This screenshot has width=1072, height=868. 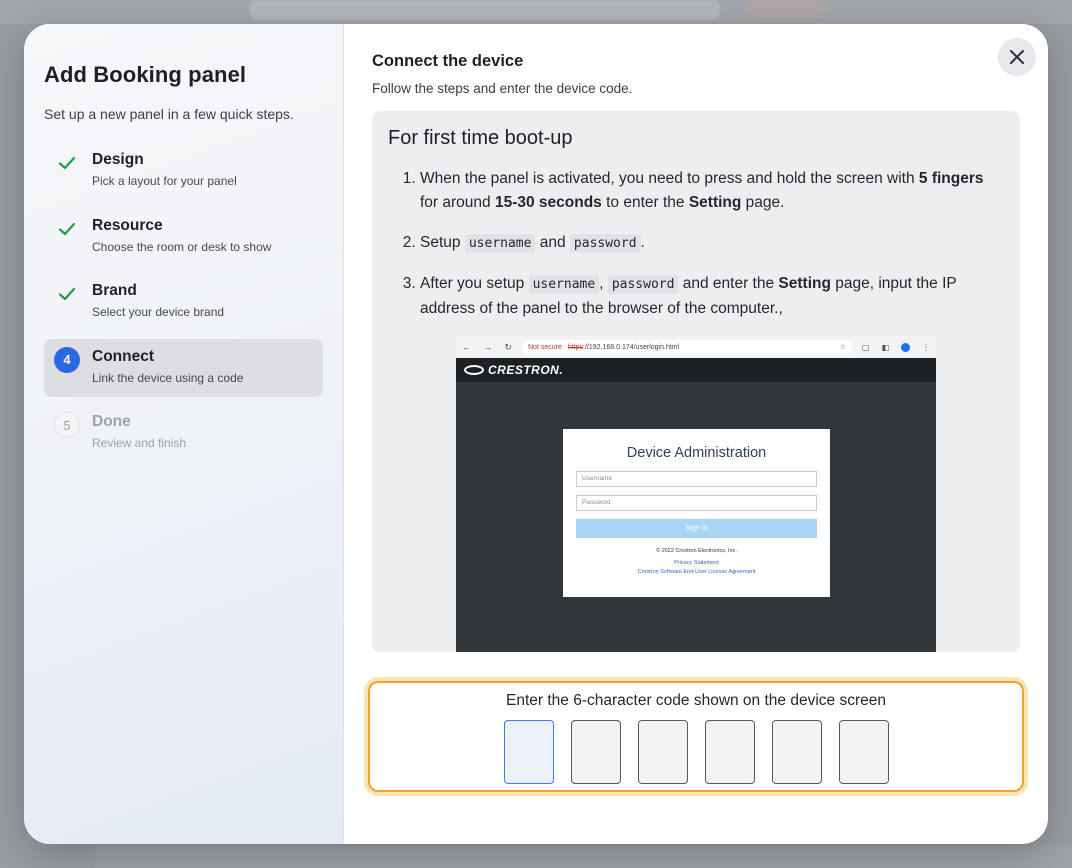 I want to click on step-number-badge: 5, so click(x=67, y=425).